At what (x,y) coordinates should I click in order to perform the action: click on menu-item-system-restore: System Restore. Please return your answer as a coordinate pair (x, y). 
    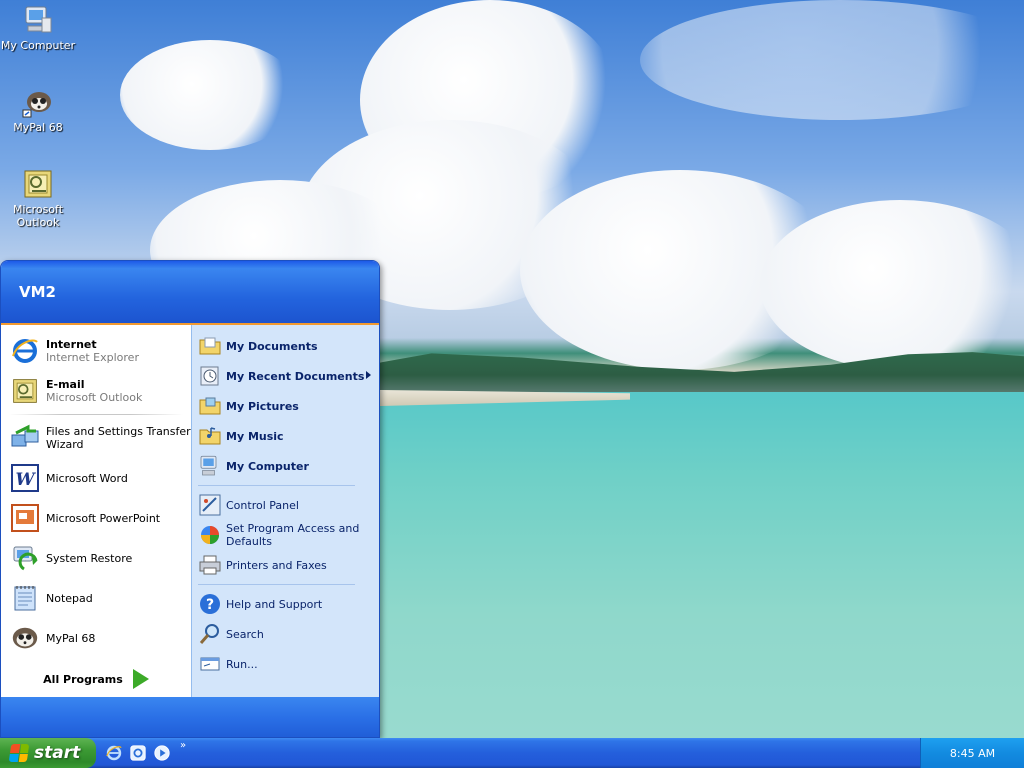
    Looking at the image, I should click on (96, 558).